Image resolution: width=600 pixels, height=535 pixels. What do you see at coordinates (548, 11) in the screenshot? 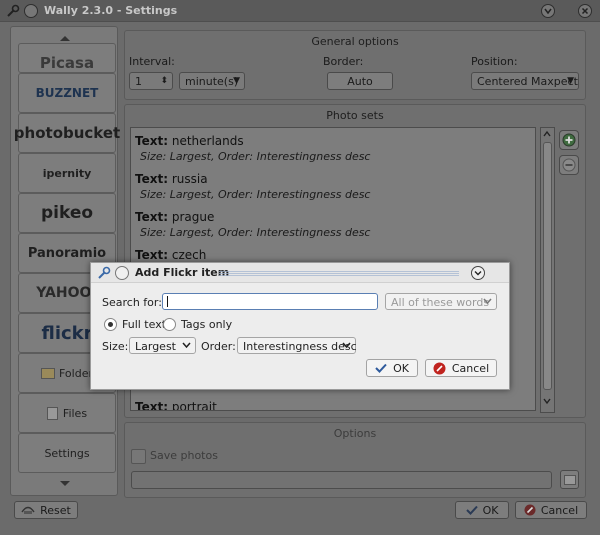
I see `collapse-window-button` at bounding box center [548, 11].